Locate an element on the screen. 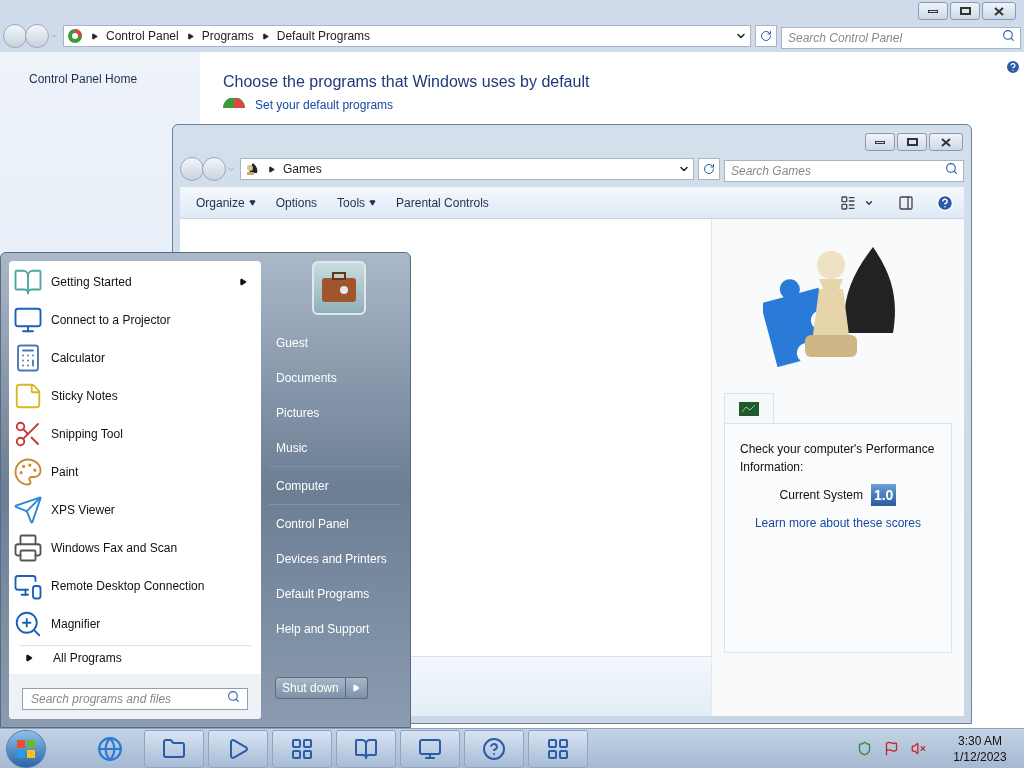 The image size is (1024, 768). shield-icon is located at coordinates (864, 748).